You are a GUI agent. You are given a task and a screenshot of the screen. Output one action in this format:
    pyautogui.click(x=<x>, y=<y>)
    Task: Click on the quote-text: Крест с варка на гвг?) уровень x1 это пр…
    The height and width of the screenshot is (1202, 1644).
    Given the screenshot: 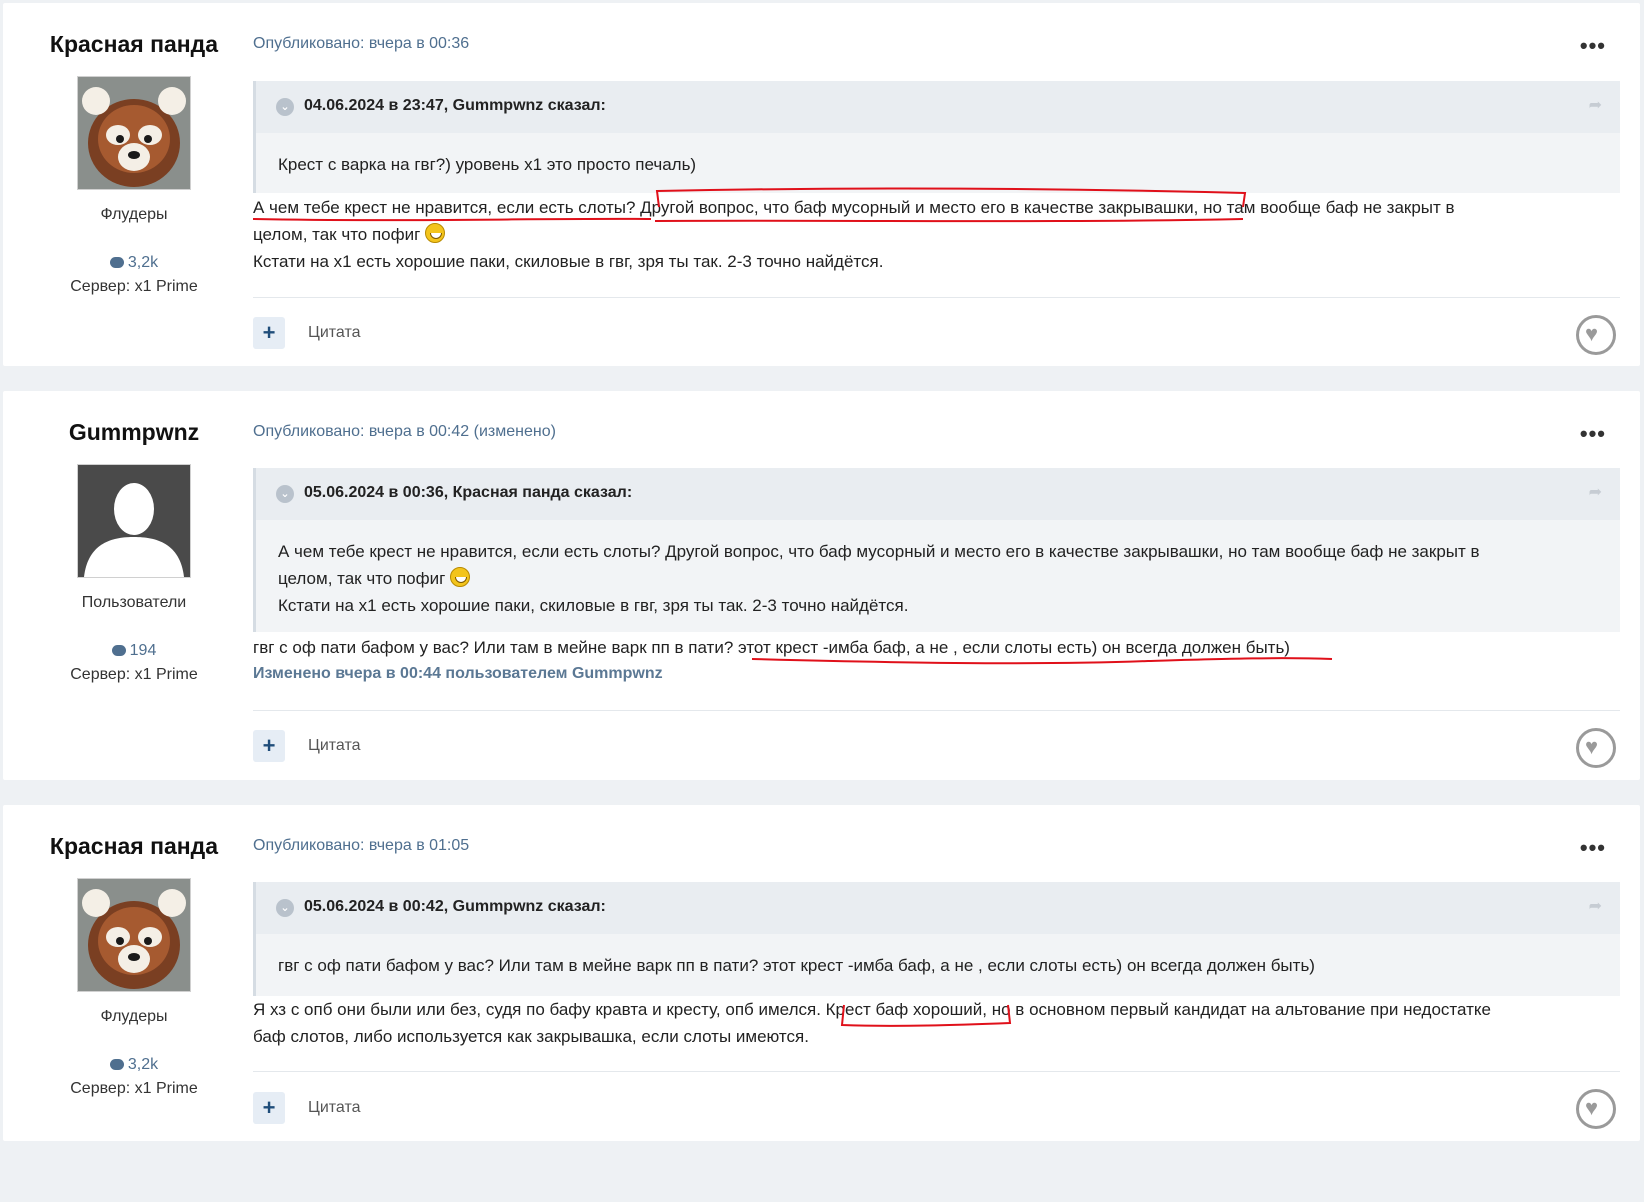 What is the action you would take?
    pyautogui.click(x=487, y=164)
    